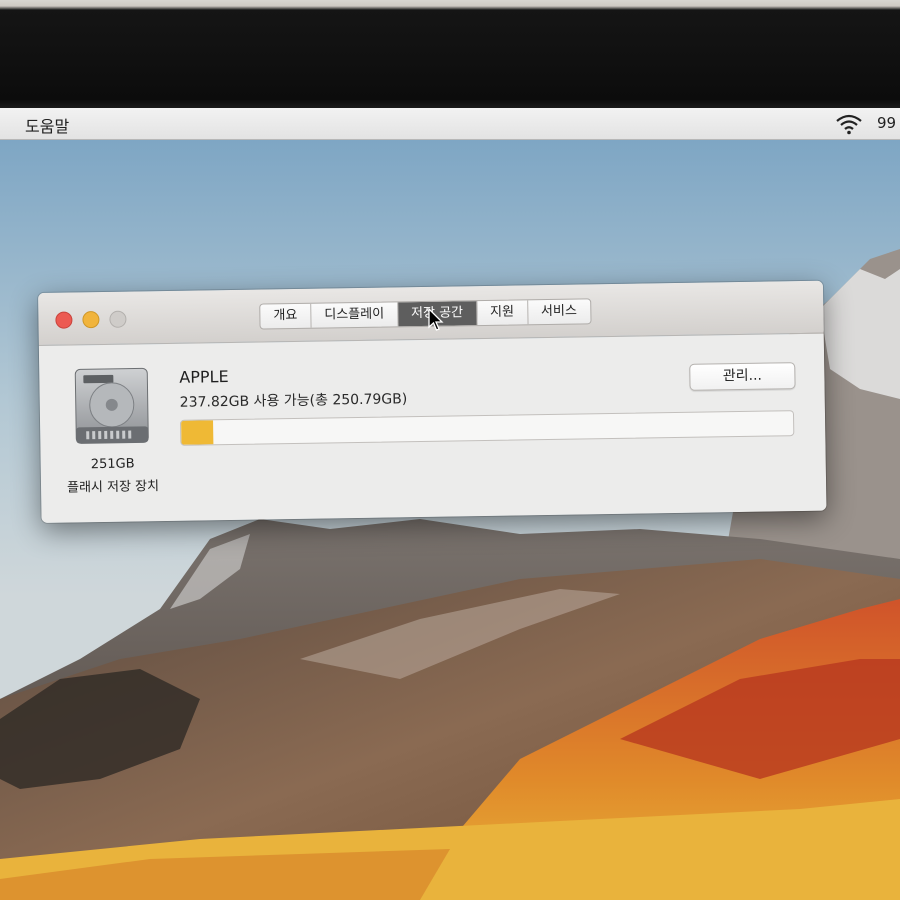 This screenshot has width=900, height=900. What do you see at coordinates (436, 319) in the screenshot?
I see `mouse-pointer-icon` at bounding box center [436, 319].